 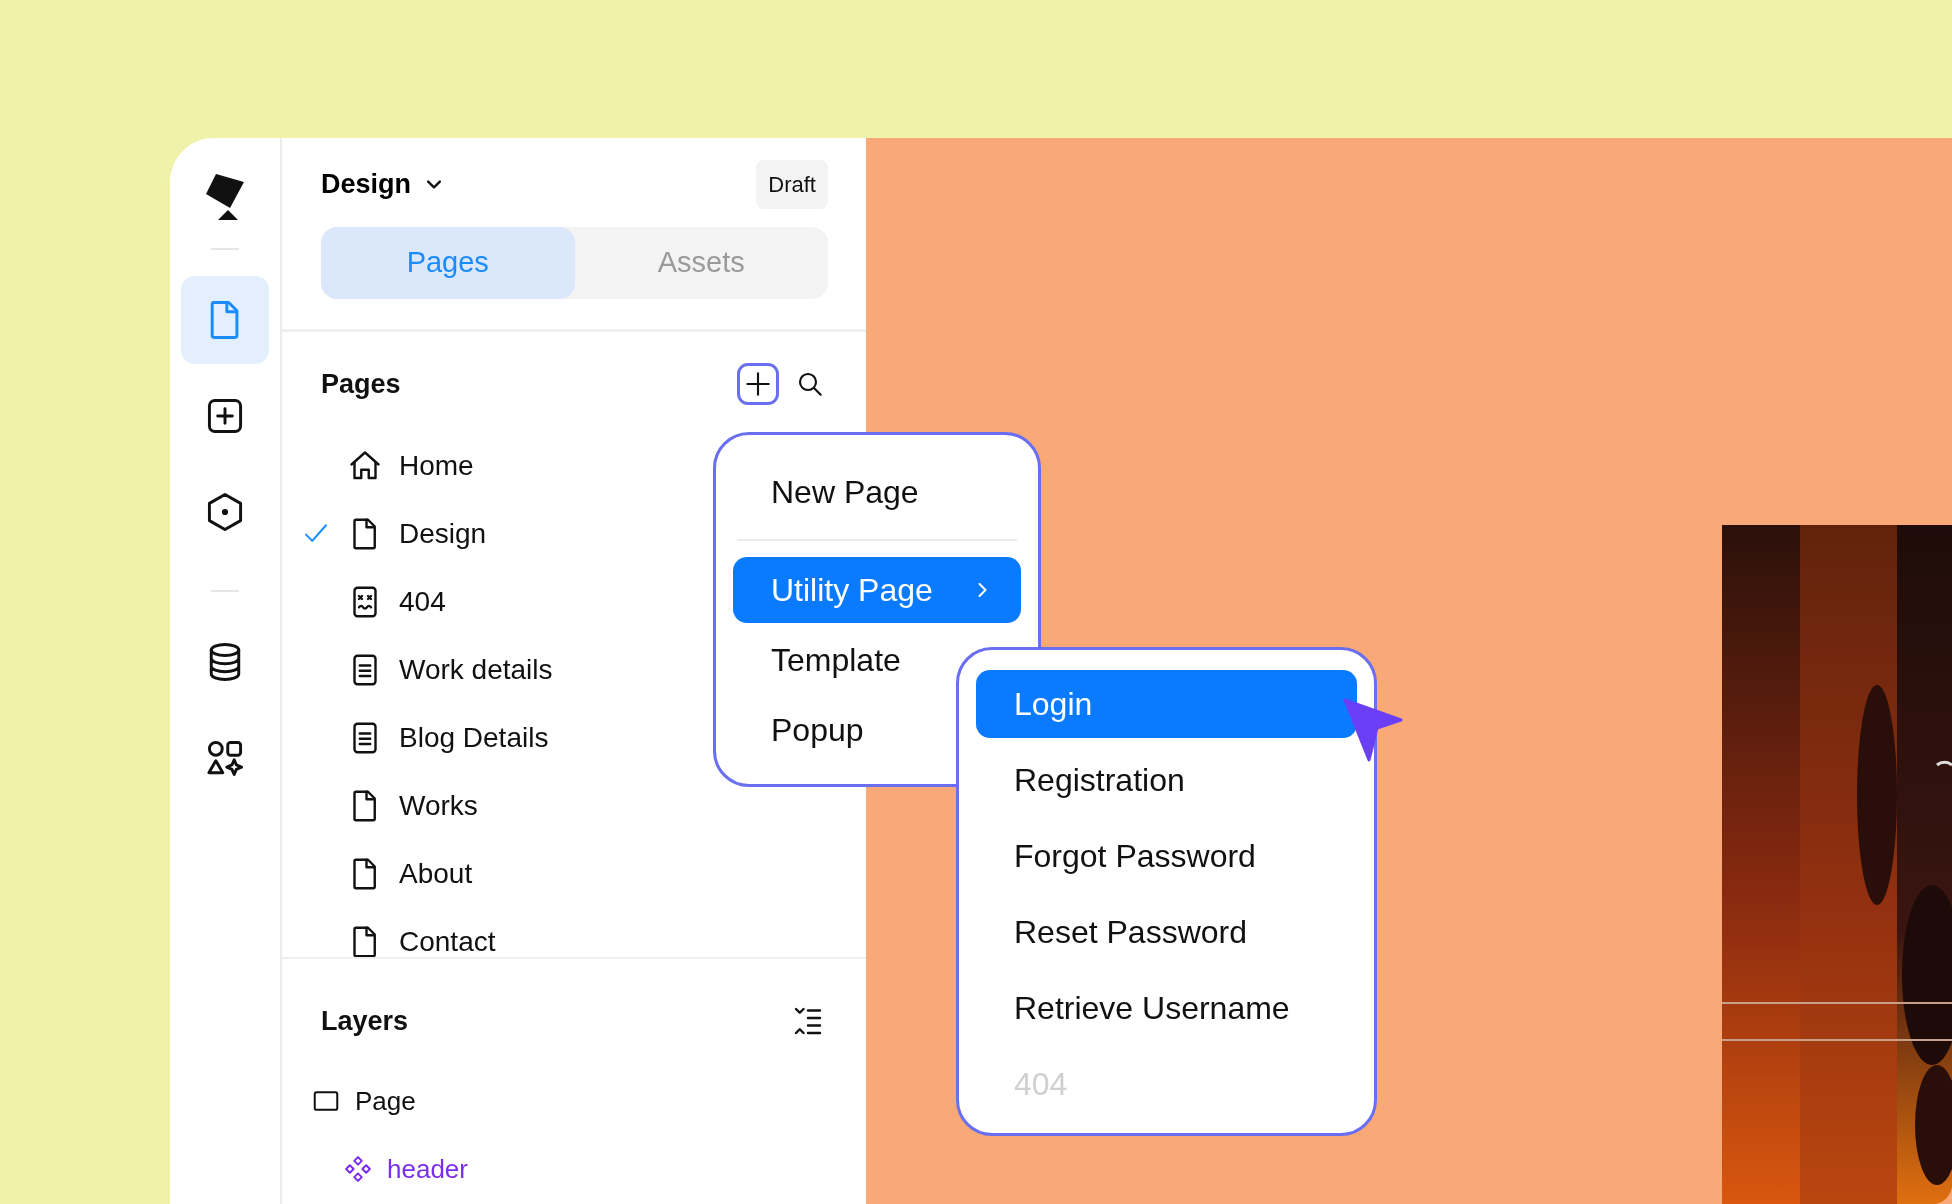 I want to click on list-item: Works, so click(x=564, y=806).